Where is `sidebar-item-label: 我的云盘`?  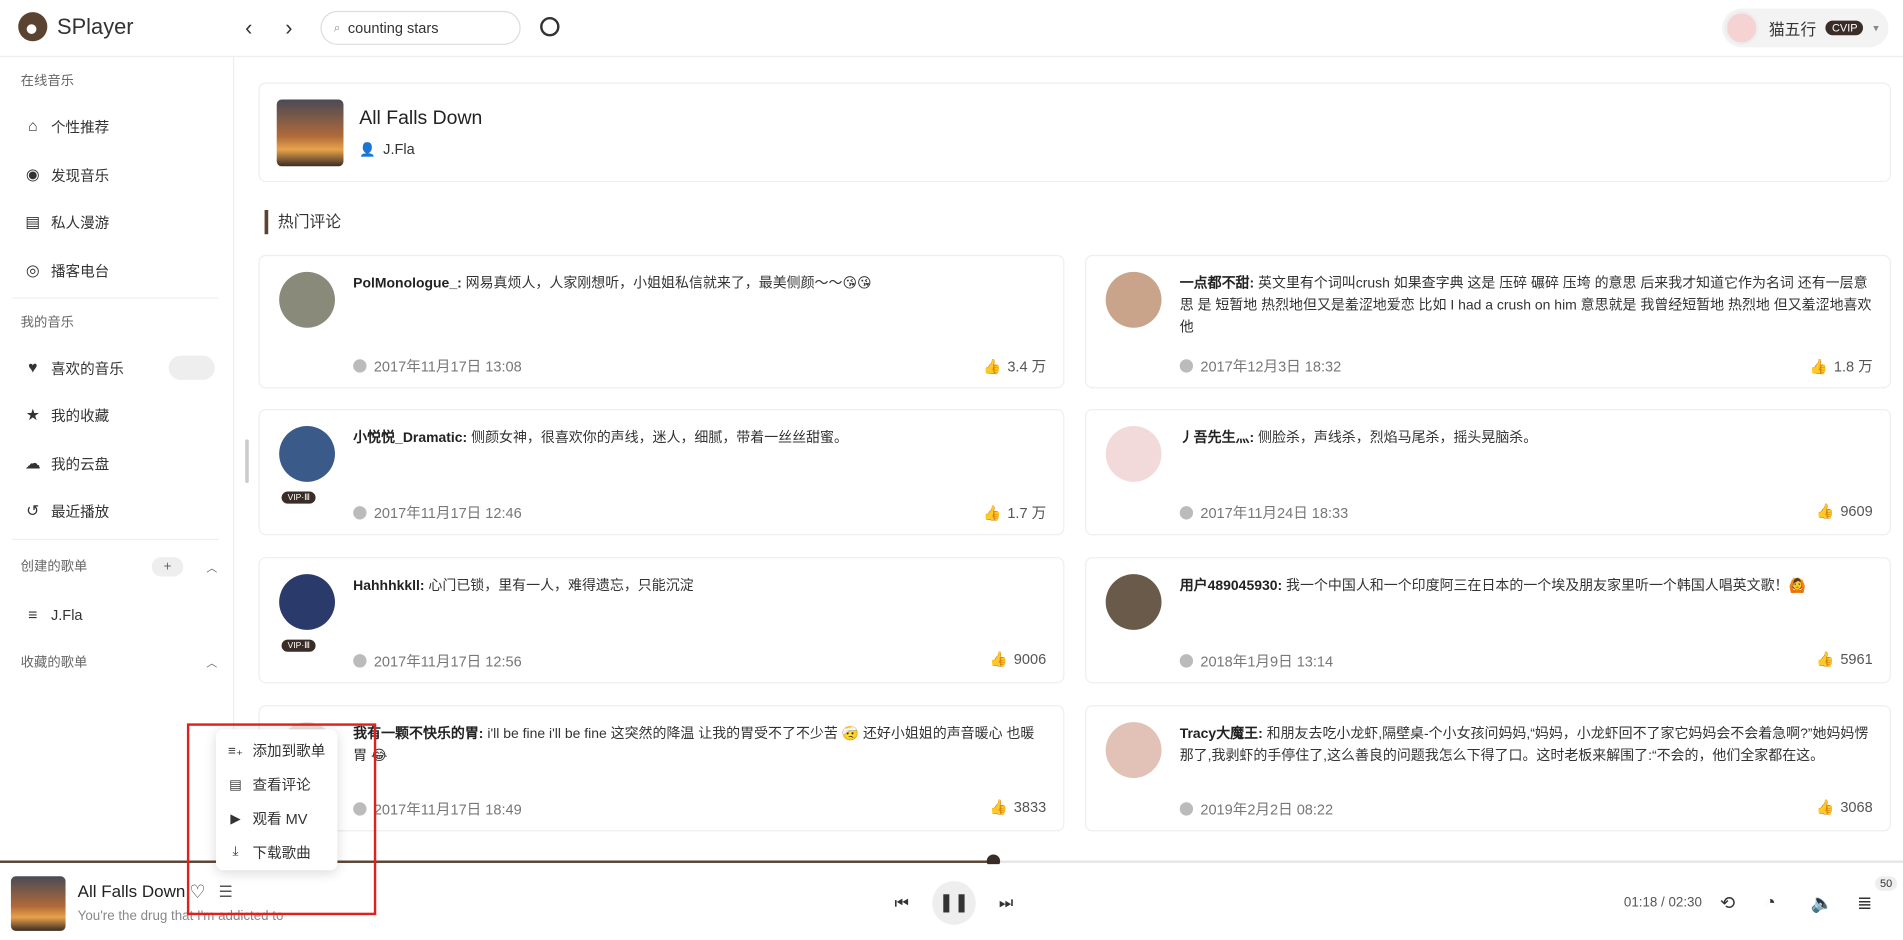
sidebar-item-label: 我的云盘 is located at coordinates (80, 464).